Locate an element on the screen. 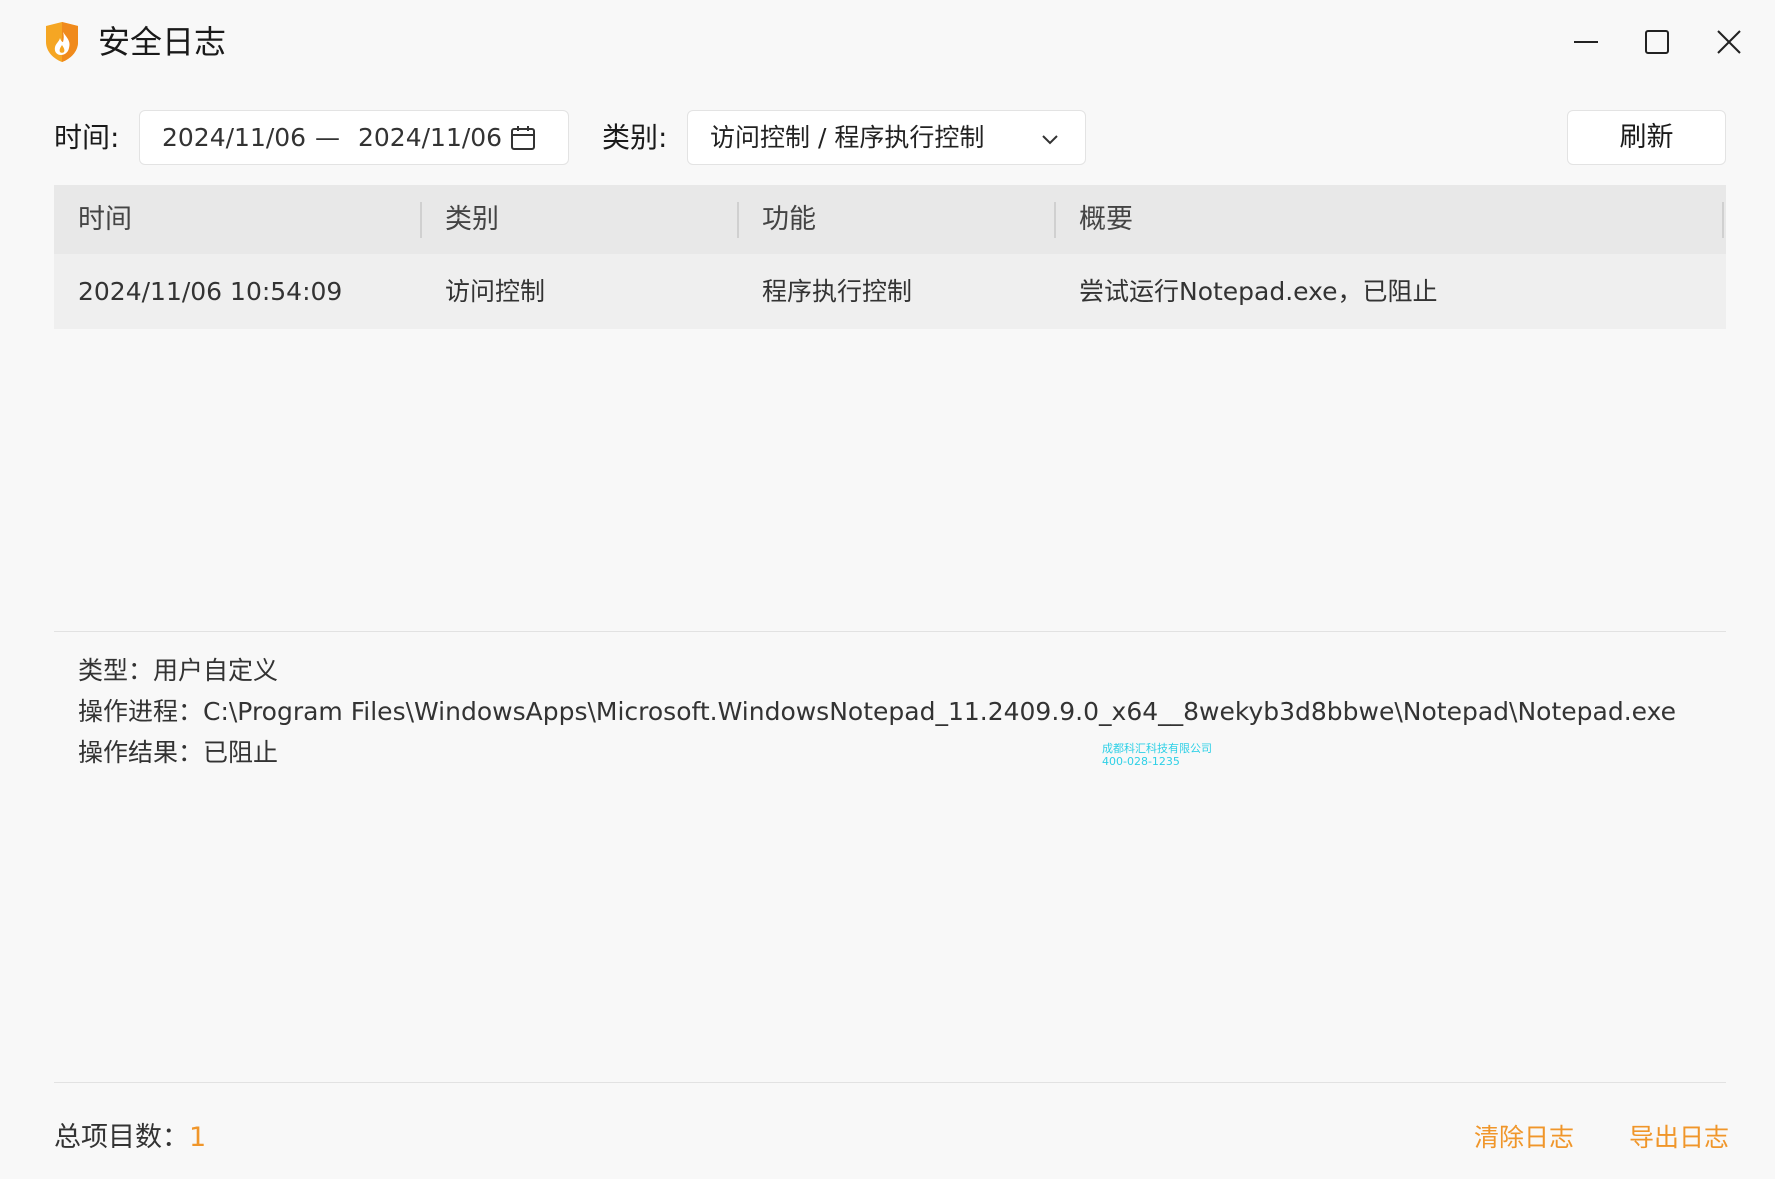  column-header-time: 时间 is located at coordinates (105, 219).